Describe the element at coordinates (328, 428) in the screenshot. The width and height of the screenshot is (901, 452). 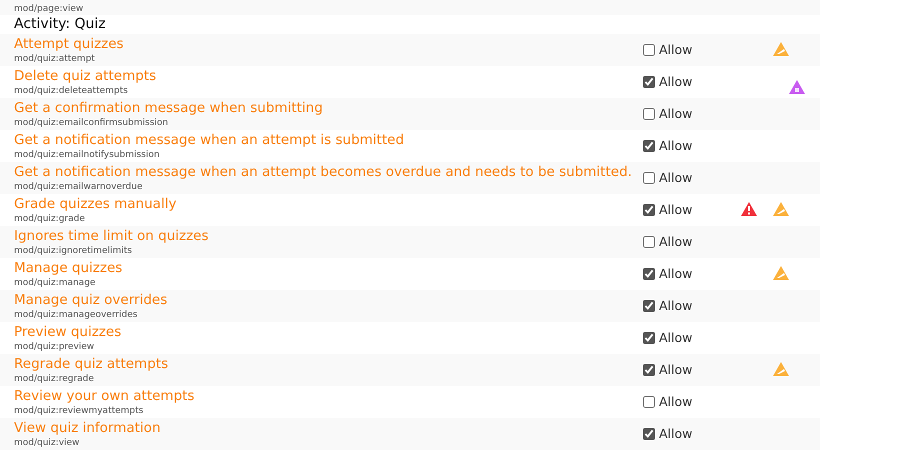
I see `capability-link: View quiz information` at that location.